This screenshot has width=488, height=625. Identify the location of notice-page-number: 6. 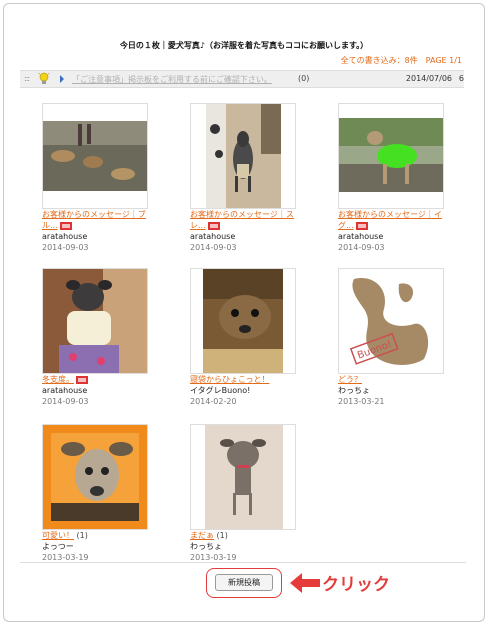
(461, 78).